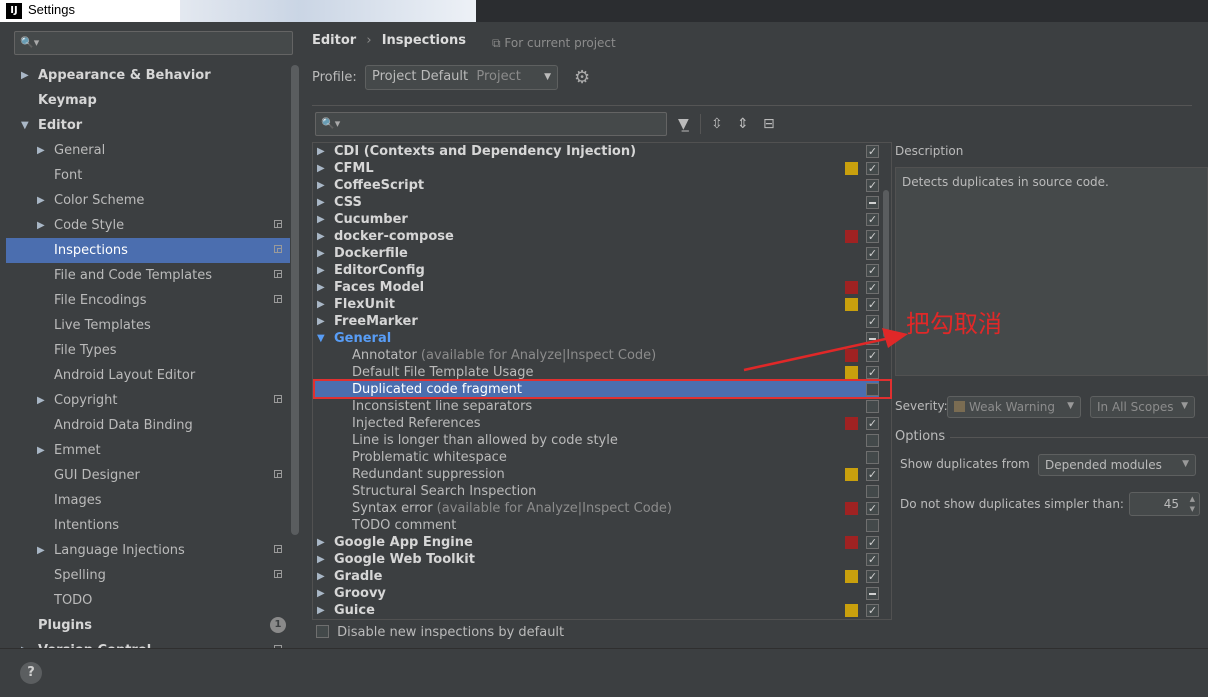  Describe the element at coordinates (145, 500) in the screenshot. I see `sidebar-item-images: Images` at that location.